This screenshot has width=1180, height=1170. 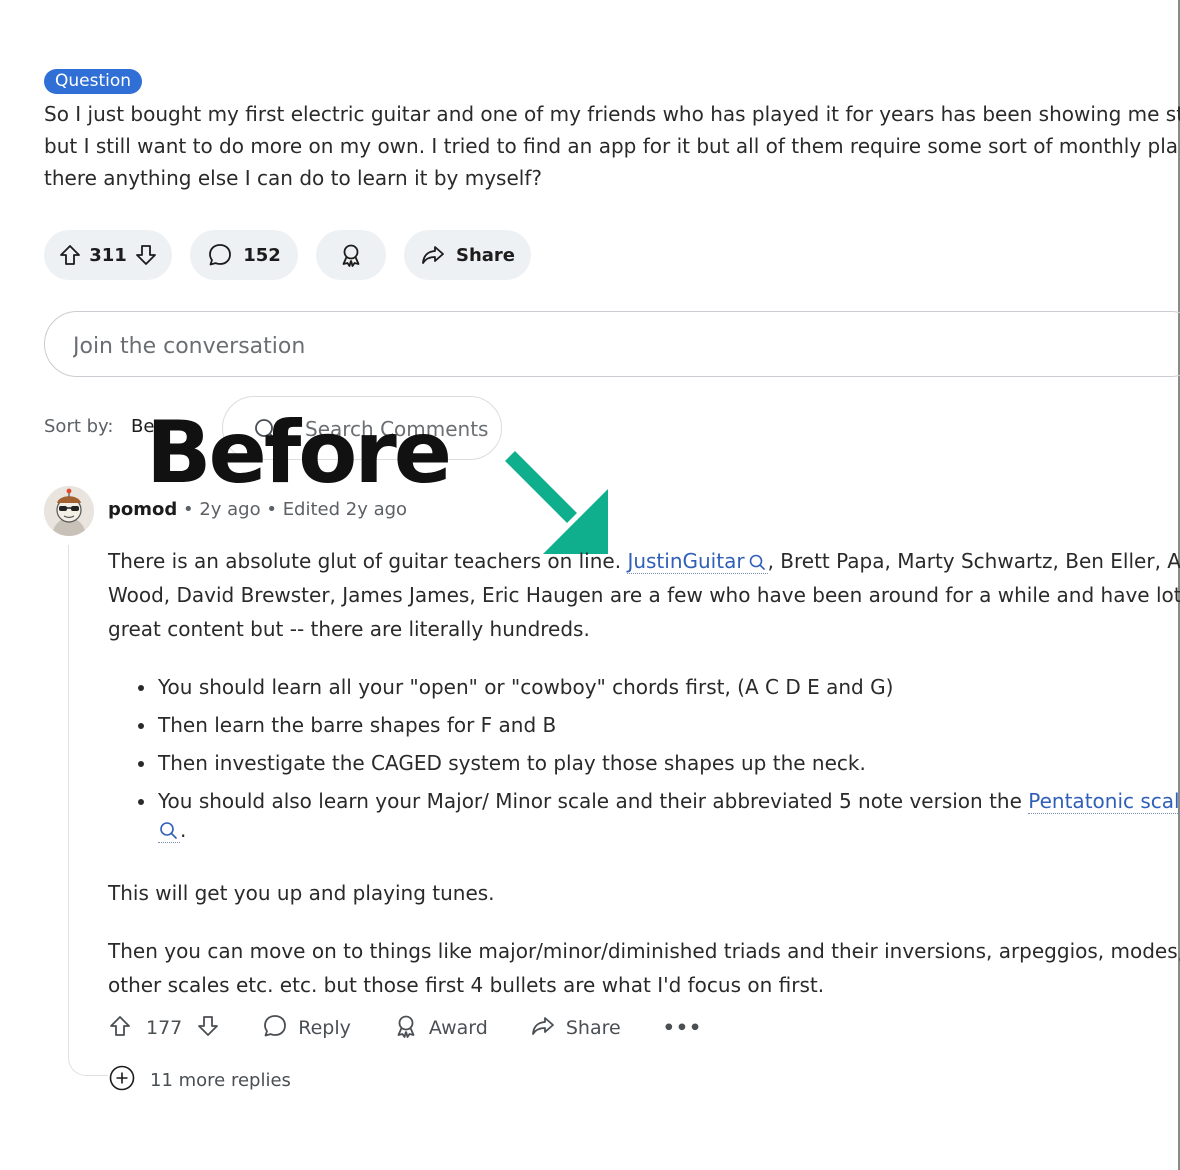 I want to click on link-text: JustinGuitar, so click(x=686, y=561).